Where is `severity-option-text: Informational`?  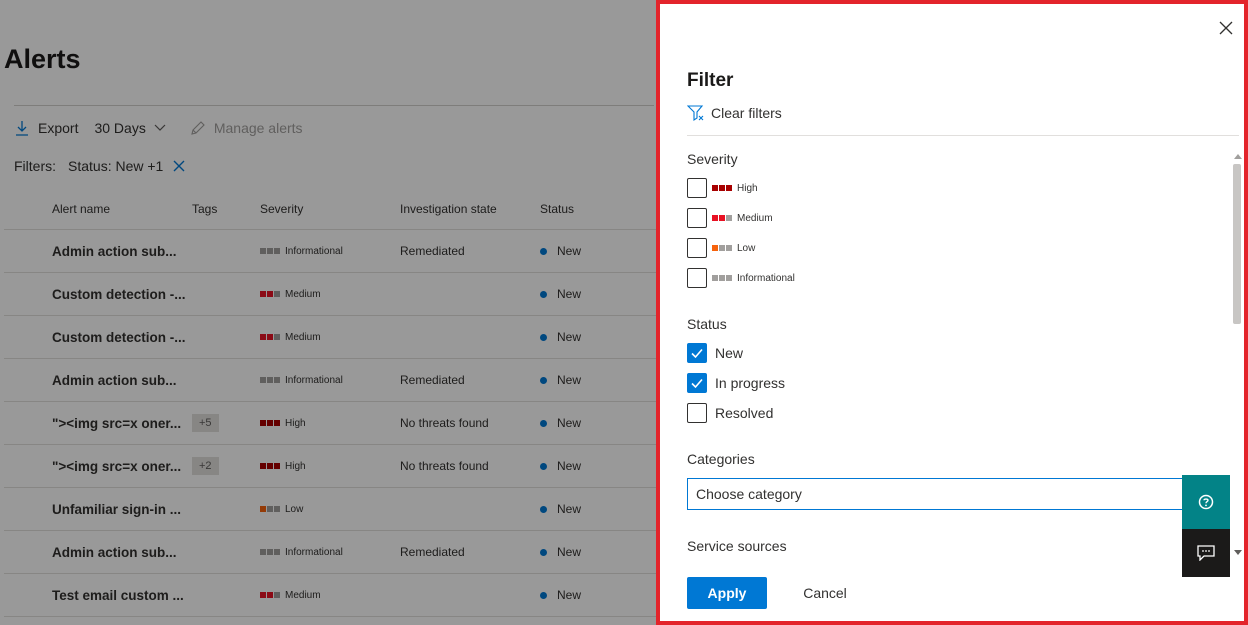
severity-option-text: Informational is located at coordinates (766, 278).